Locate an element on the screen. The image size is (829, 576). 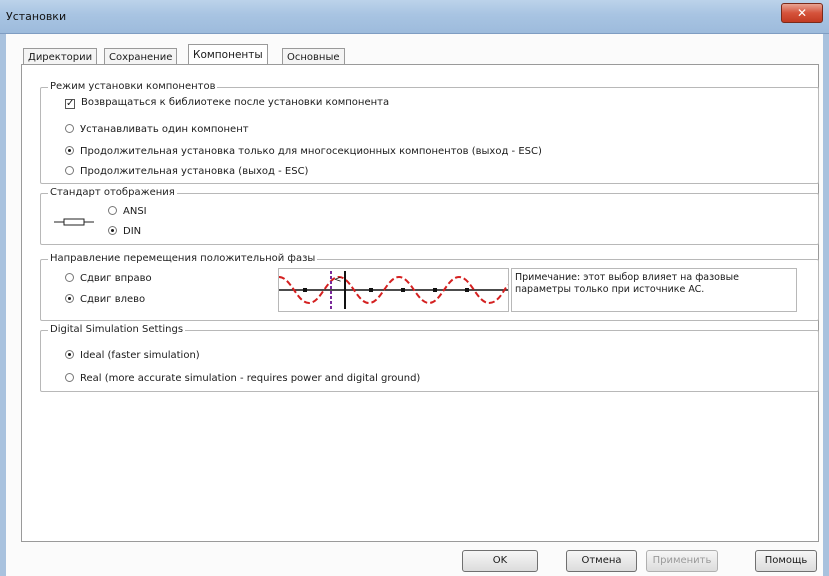
radio-shift-right: Сдвиг вправо is located at coordinates (108, 279).